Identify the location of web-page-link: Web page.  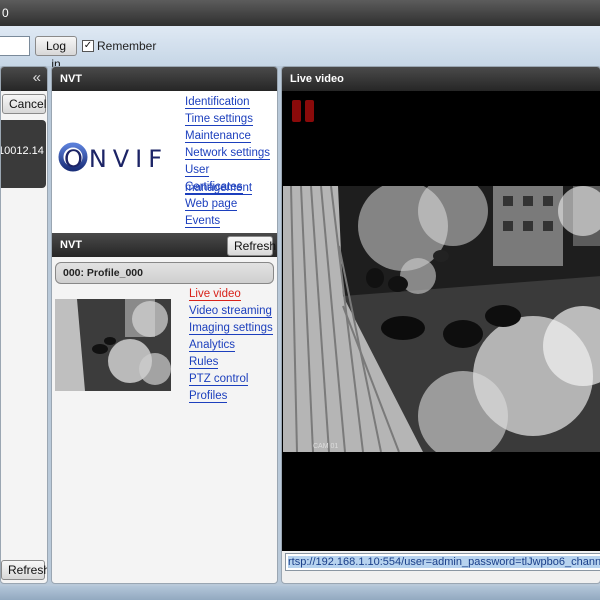
(211, 204).